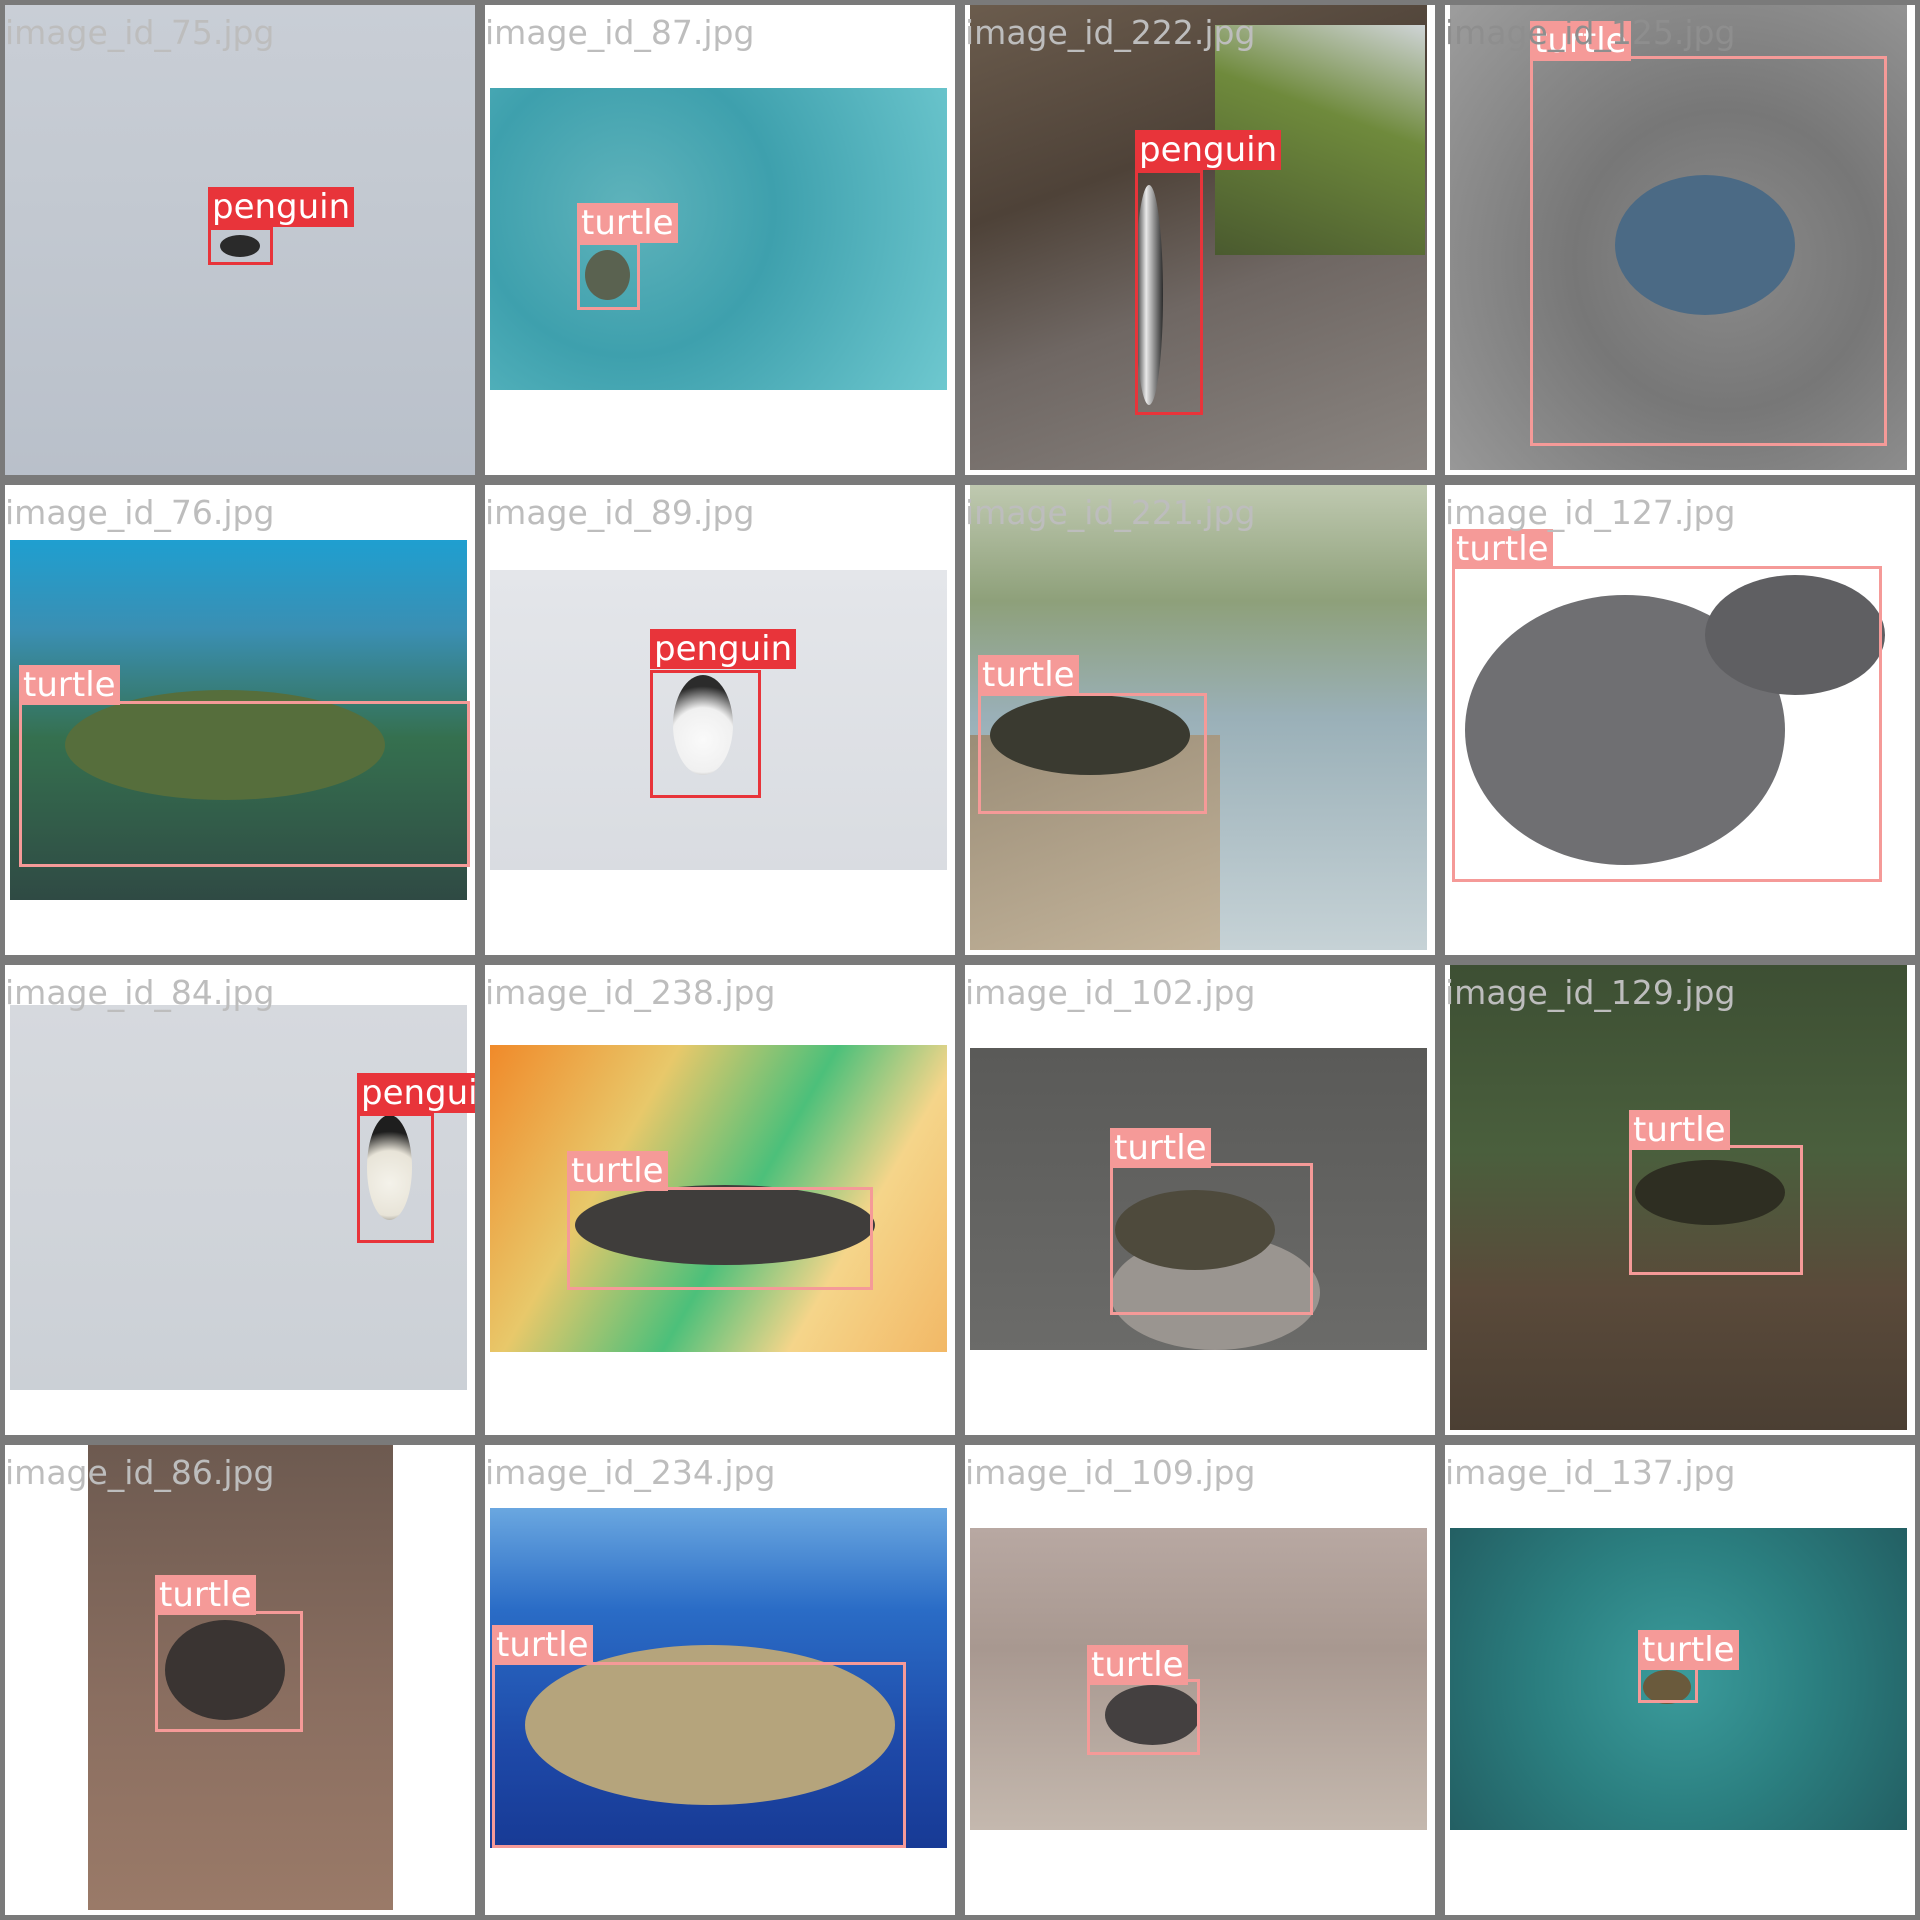  What do you see at coordinates (620, 512) in the screenshot?
I see `filename-label: image_id_89.jpg` at bounding box center [620, 512].